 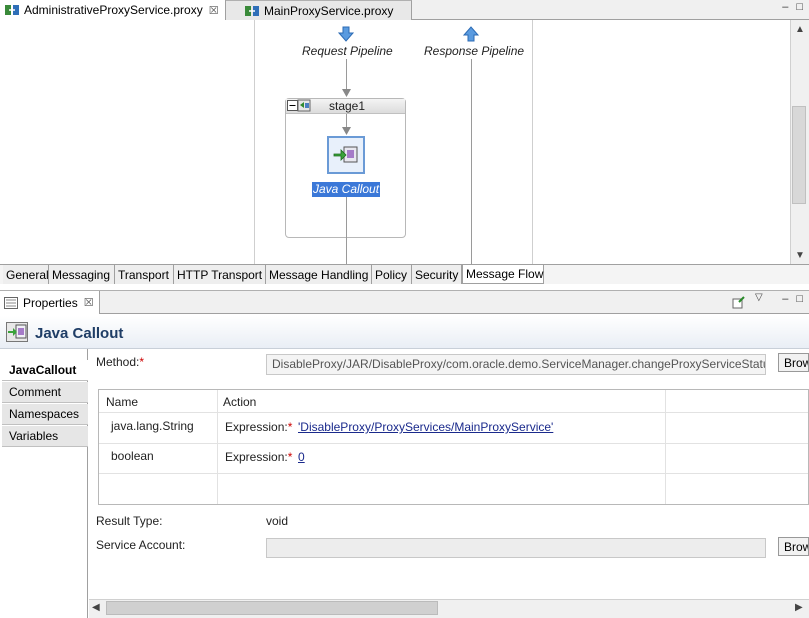 I want to click on tab-transport: Transport, so click(x=144, y=274).